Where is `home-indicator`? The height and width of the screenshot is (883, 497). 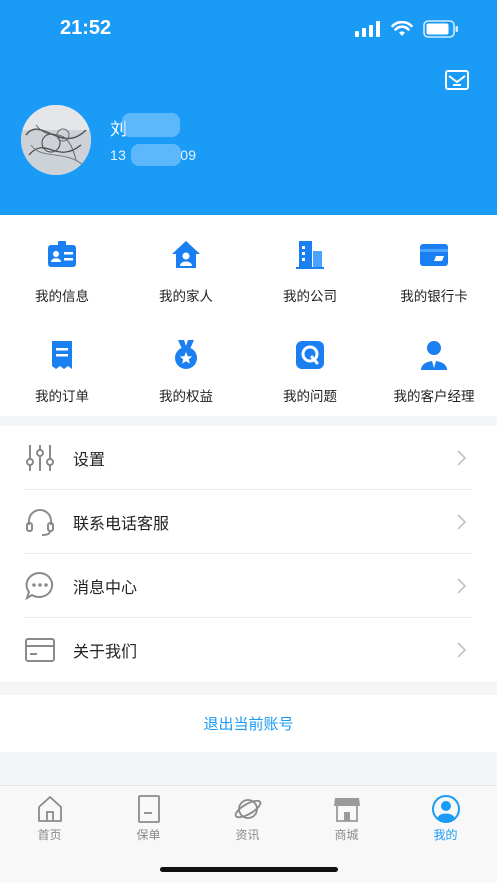 home-indicator is located at coordinates (249, 869).